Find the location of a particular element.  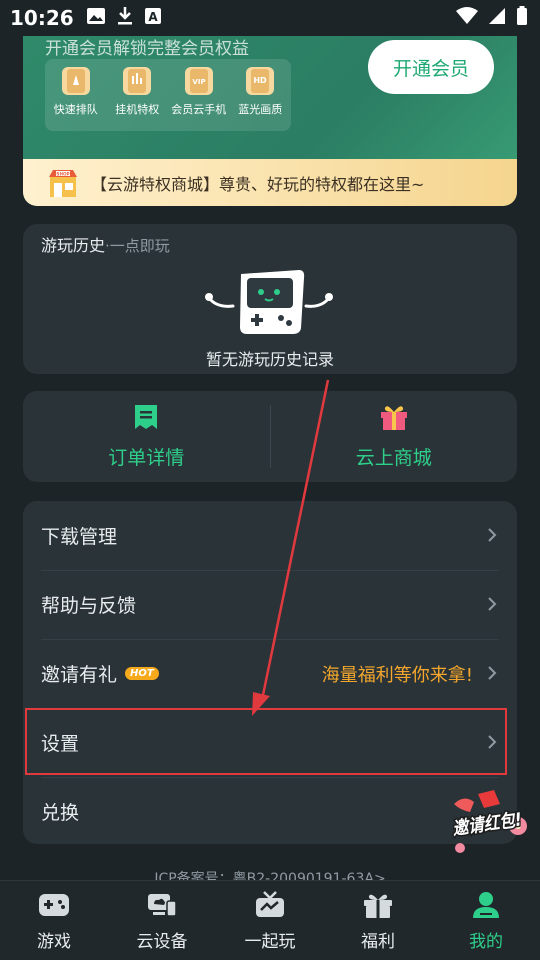

perk-bluray: HD 蓝光画质 is located at coordinates (260, 92).